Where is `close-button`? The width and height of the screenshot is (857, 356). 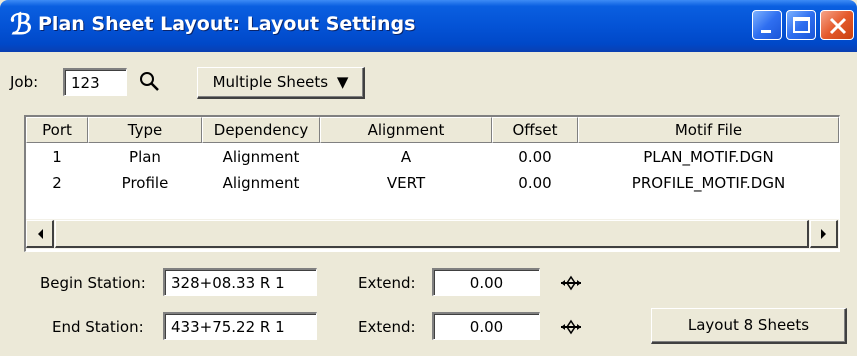 close-button is located at coordinates (837, 25).